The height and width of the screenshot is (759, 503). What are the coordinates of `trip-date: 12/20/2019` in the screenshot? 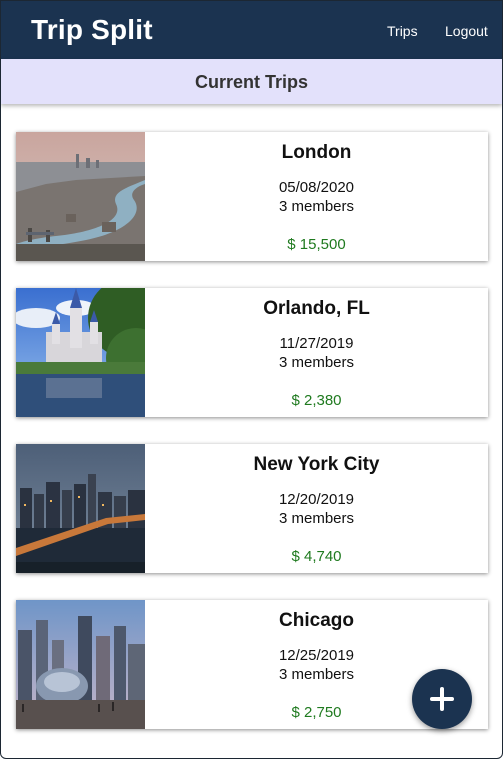 It's located at (316, 499).